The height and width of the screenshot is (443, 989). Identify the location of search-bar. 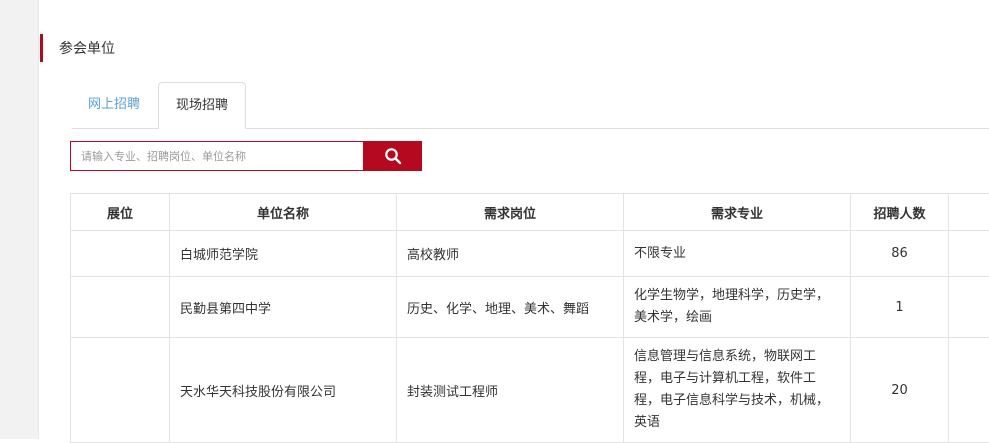
(246, 156).